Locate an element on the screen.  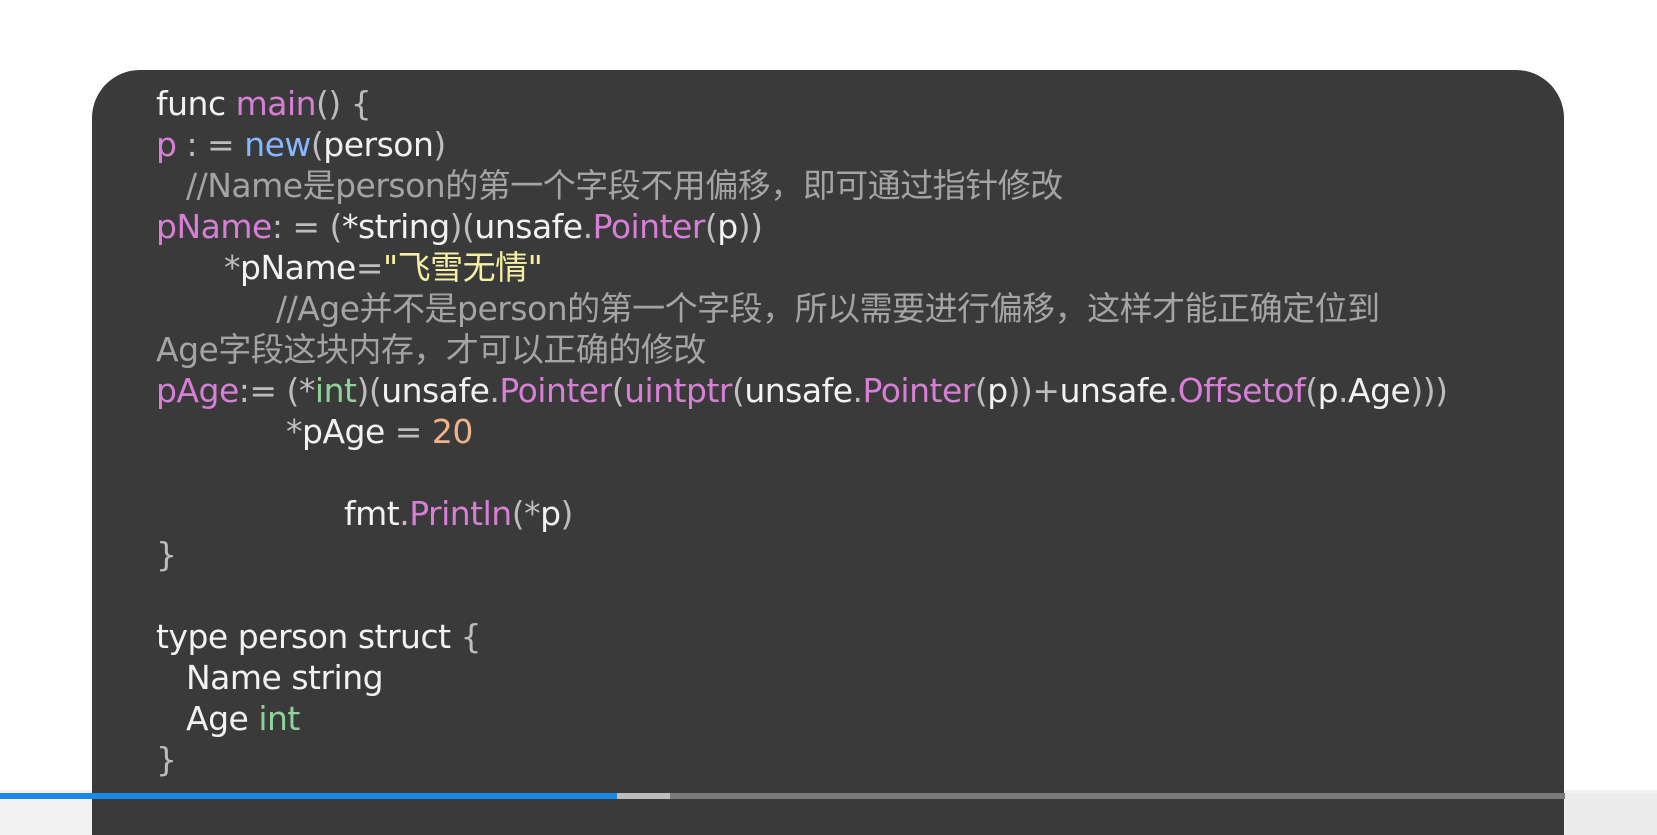
code-line: *pAge = 20 is located at coordinates (379, 431).